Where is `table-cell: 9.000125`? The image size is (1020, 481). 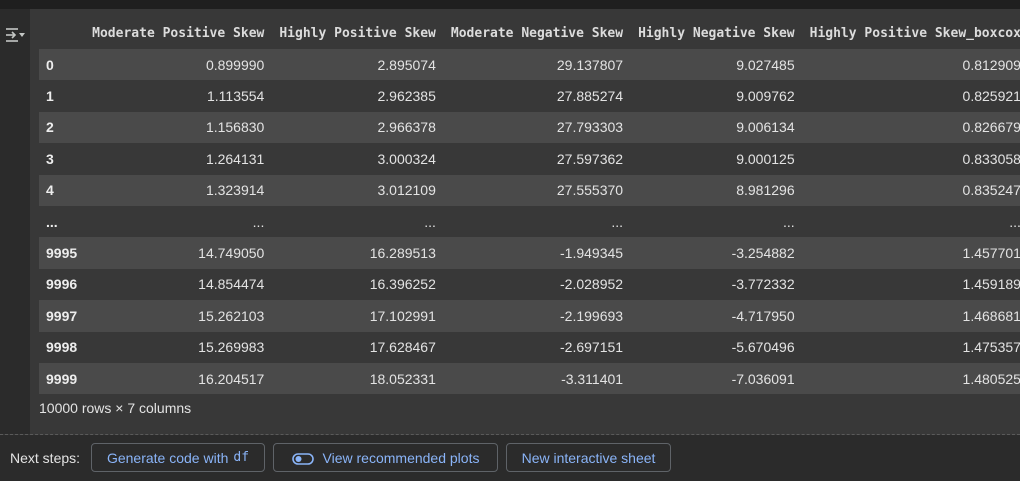 table-cell: 9.000125 is located at coordinates (765, 158).